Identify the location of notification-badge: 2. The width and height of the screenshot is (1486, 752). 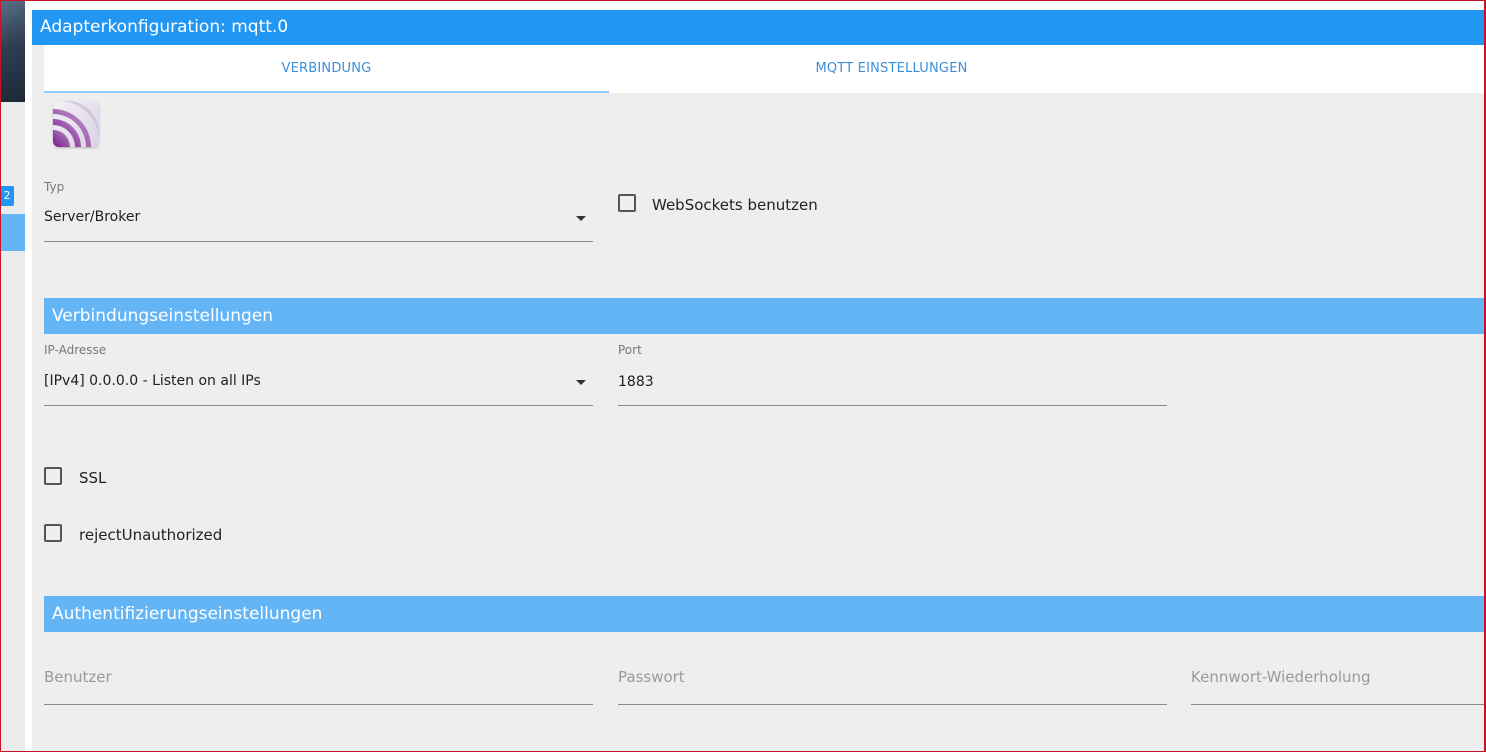
(7, 196).